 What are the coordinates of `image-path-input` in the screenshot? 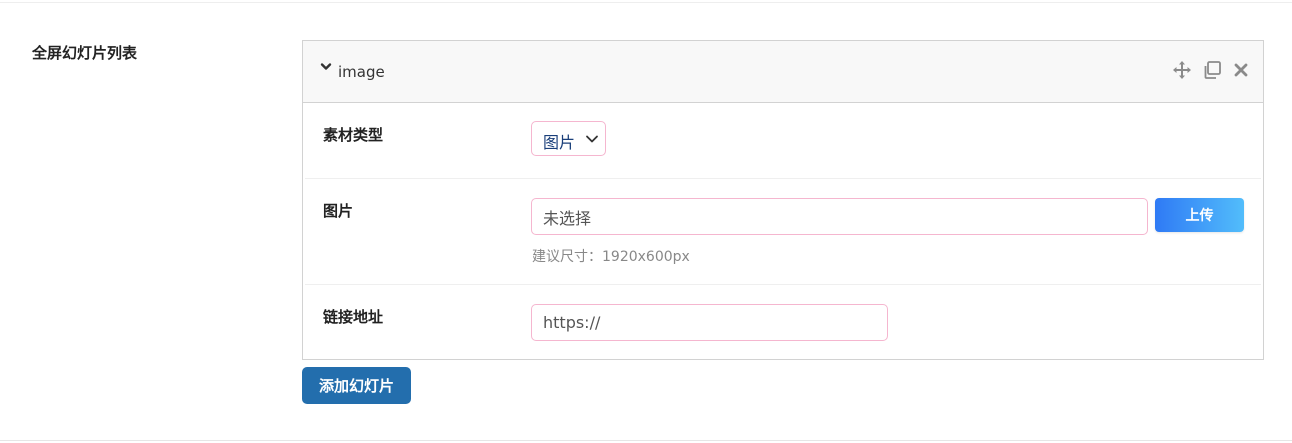 It's located at (839, 216).